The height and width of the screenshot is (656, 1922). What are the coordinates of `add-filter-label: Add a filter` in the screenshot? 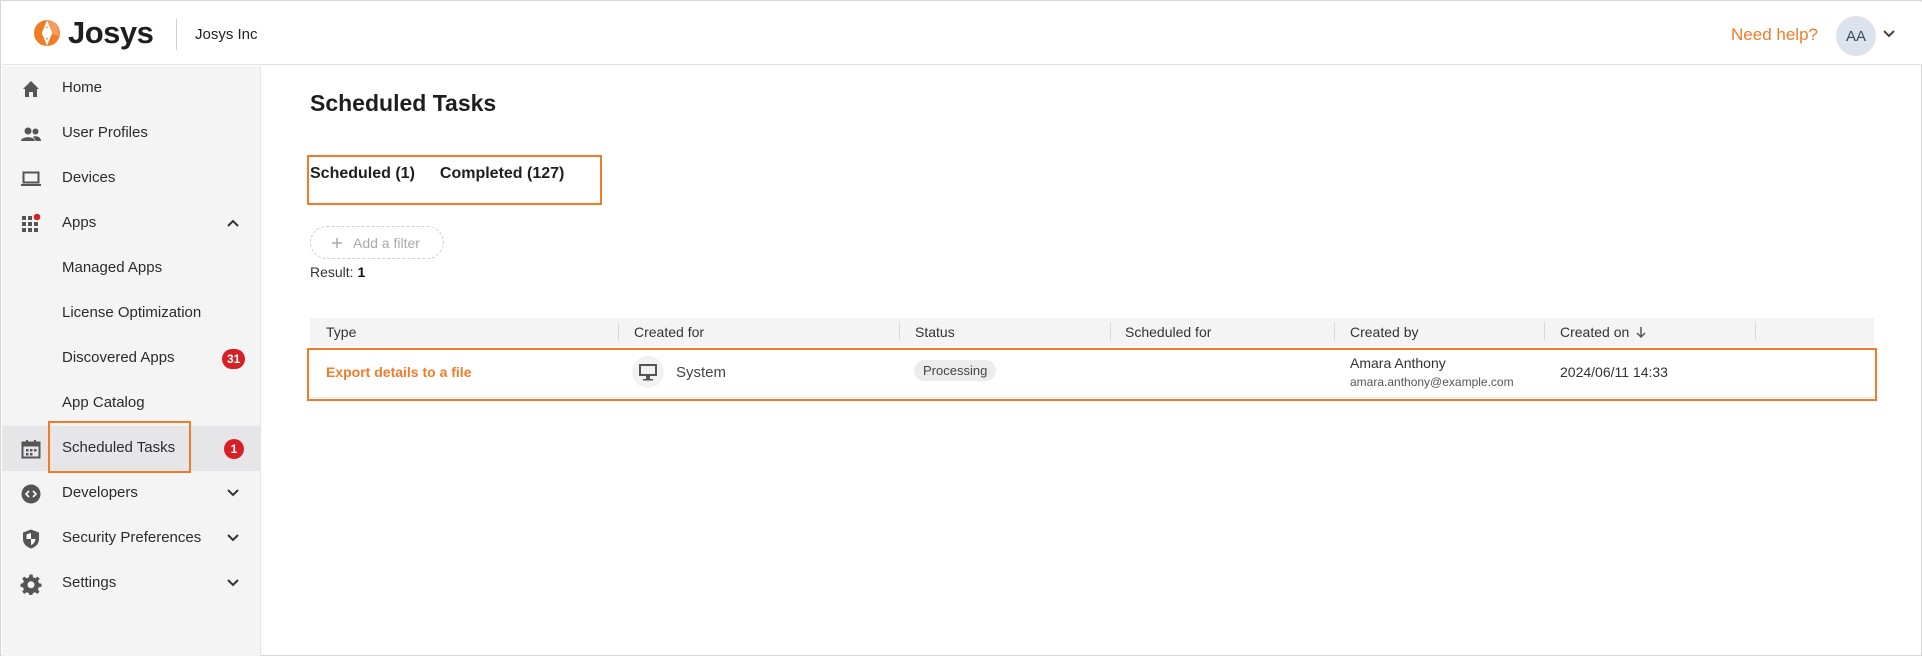 It's located at (386, 242).